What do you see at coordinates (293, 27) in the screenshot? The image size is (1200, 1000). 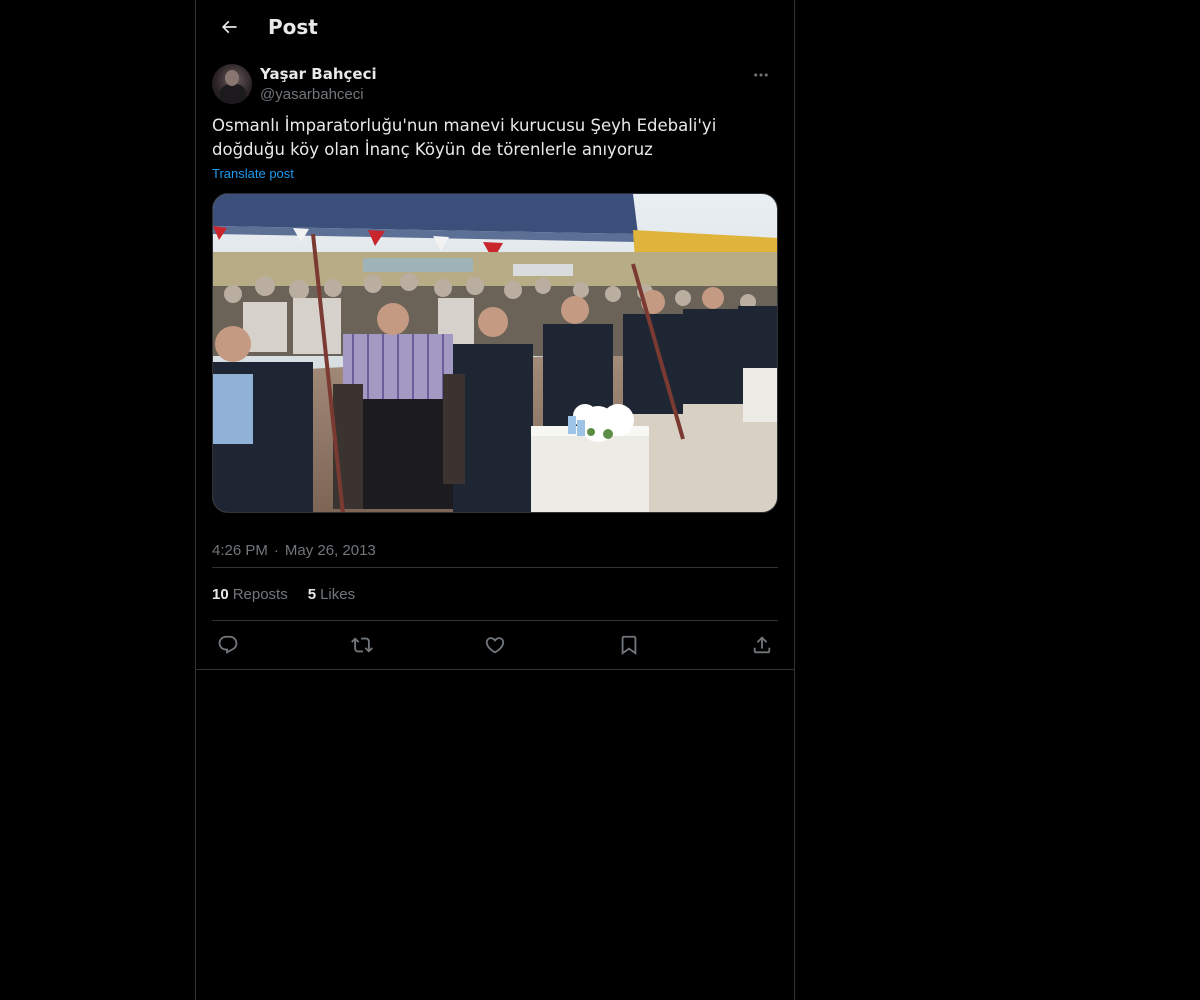 I see `page-title: Post` at bounding box center [293, 27].